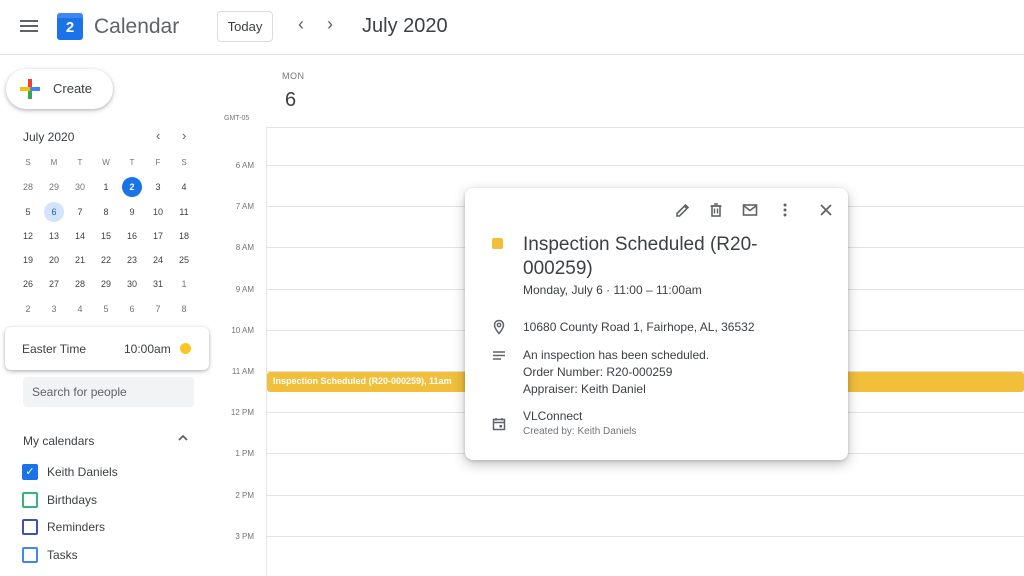 This screenshot has height=576, width=1024. Describe the element at coordinates (158, 237) in the screenshot. I see `mini-calendar-day: 17` at that location.